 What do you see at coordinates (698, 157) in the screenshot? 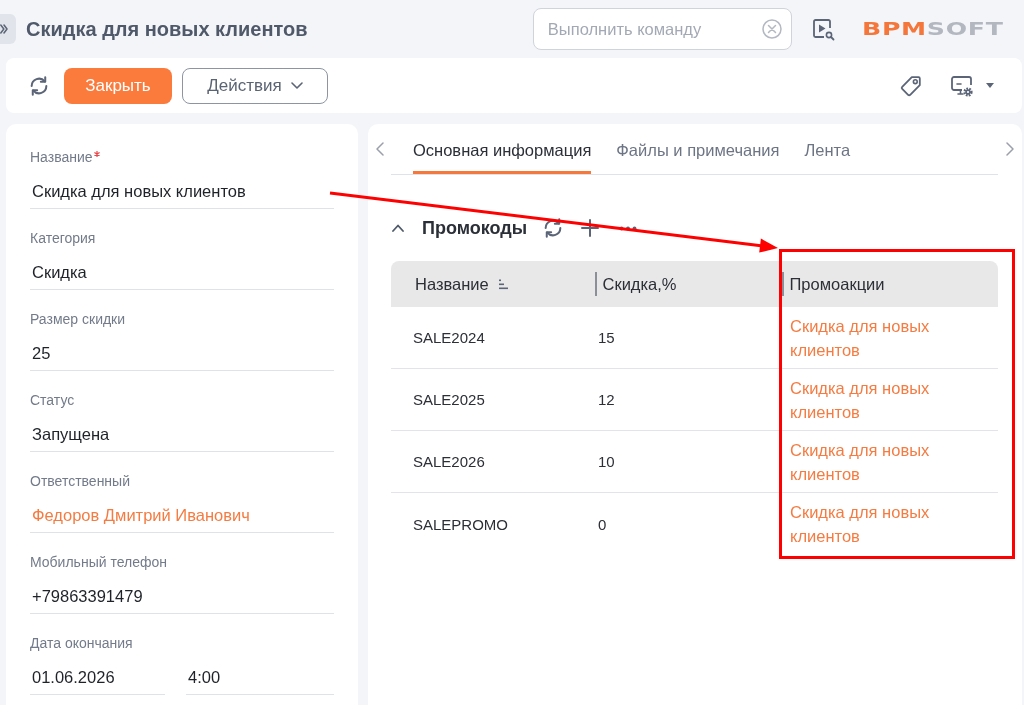
I see `tab: Файлы и примечания` at bounding box center [698, 157].